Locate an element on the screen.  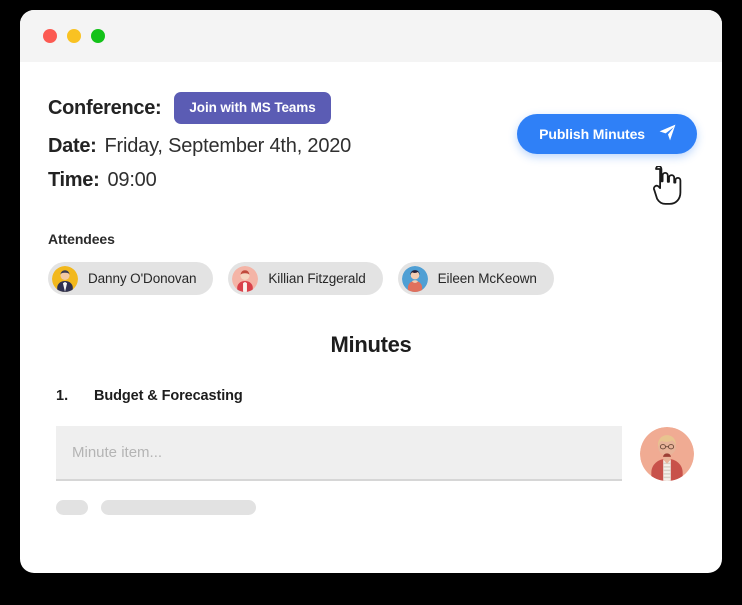
maximize-button is located at coordinates (98, 36).